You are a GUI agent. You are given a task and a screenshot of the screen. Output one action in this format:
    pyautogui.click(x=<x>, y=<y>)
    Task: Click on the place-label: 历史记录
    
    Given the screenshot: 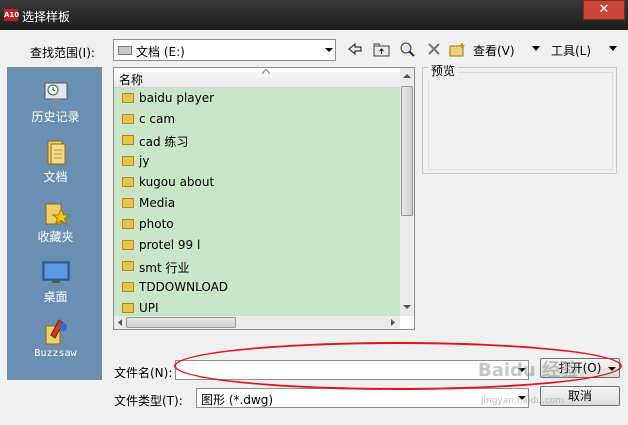 What is the action you would take?
    pyautogui.click(x=55, y=117)
    